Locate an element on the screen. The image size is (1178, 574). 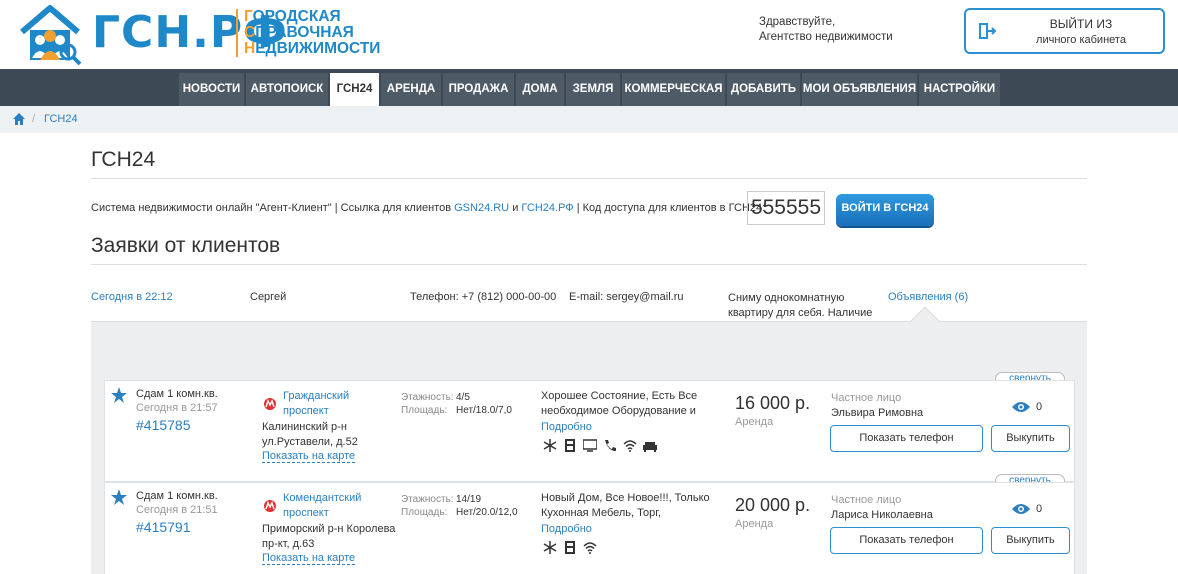
request-email: E-mail: sergey@mail.ru is located at coordinates (626, 297).